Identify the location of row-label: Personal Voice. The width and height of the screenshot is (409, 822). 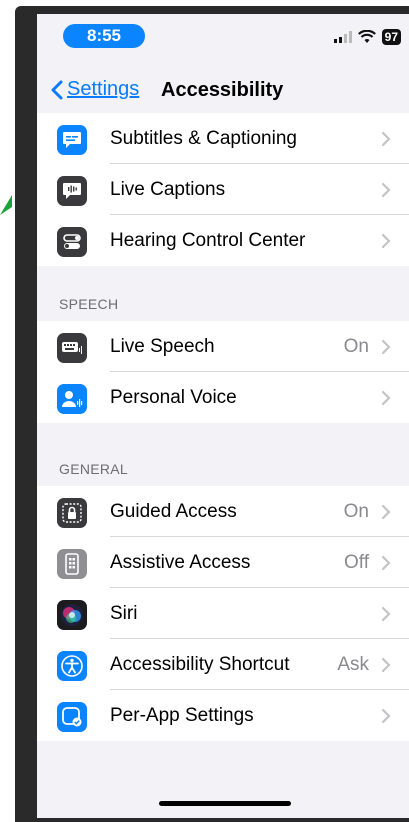
(173, 397).